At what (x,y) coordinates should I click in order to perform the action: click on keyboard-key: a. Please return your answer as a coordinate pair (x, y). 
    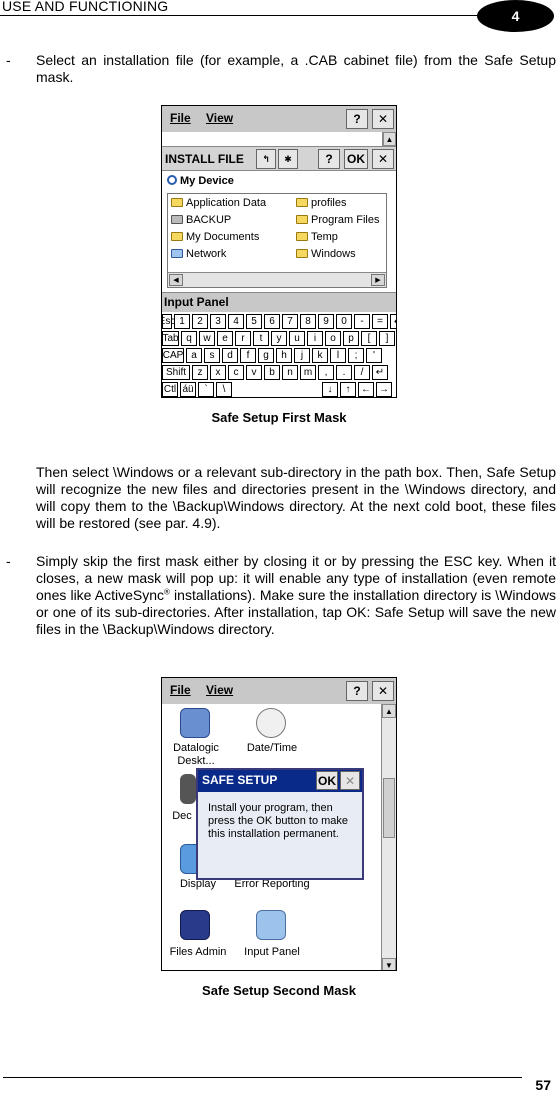
    Looking at the image, I should click on (194, 355).